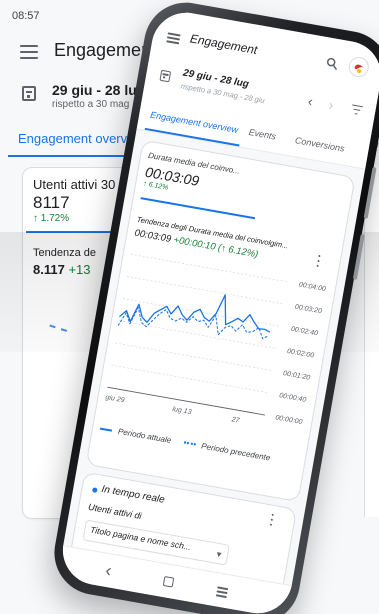 The width and height of the screenshot is (379, 614). I want to click on trend-value: 8.117 +13, so click(62, 269).